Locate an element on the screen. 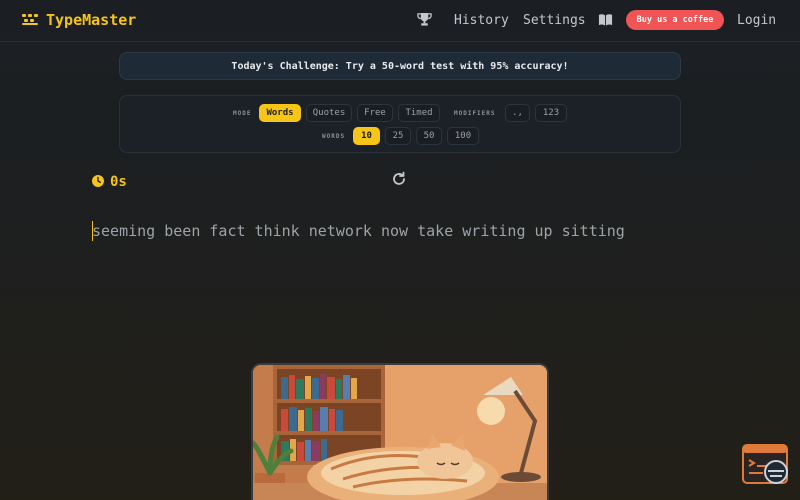 The width and height of the screenshot is (800, 500). restart-icon is located at coordinates (399, 181).